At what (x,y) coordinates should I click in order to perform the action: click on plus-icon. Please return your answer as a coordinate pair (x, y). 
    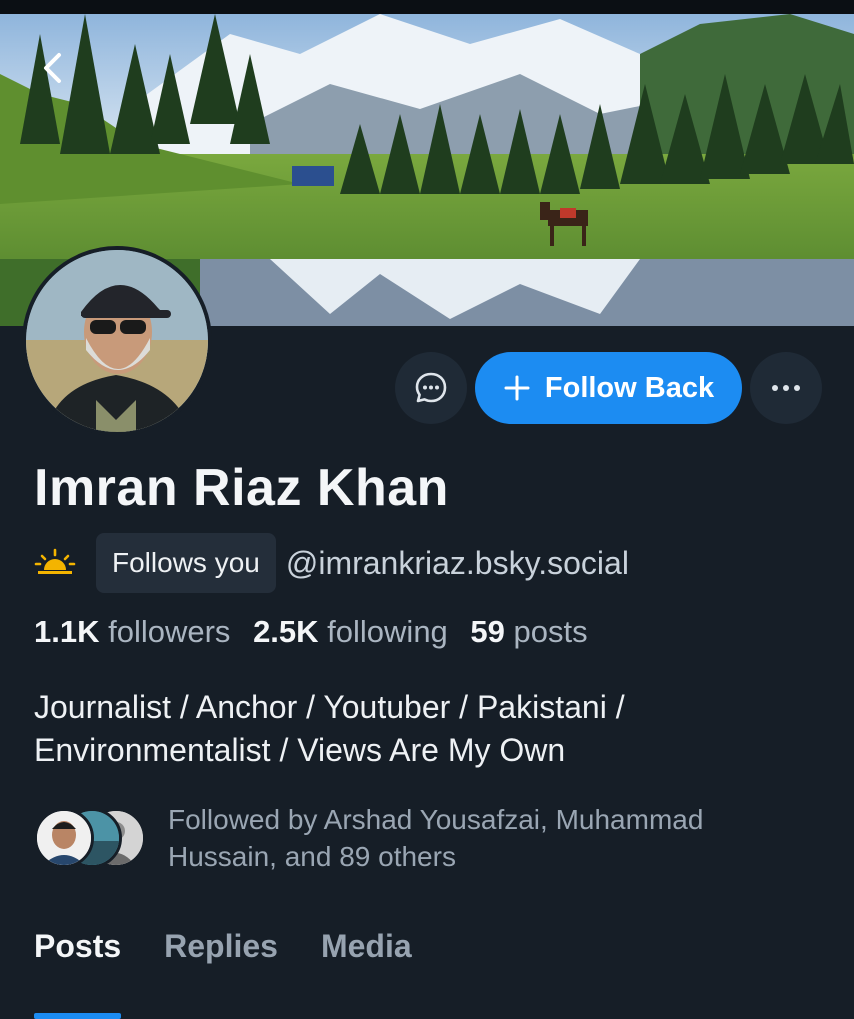
    Looking at the image, I should click on (517, 388).